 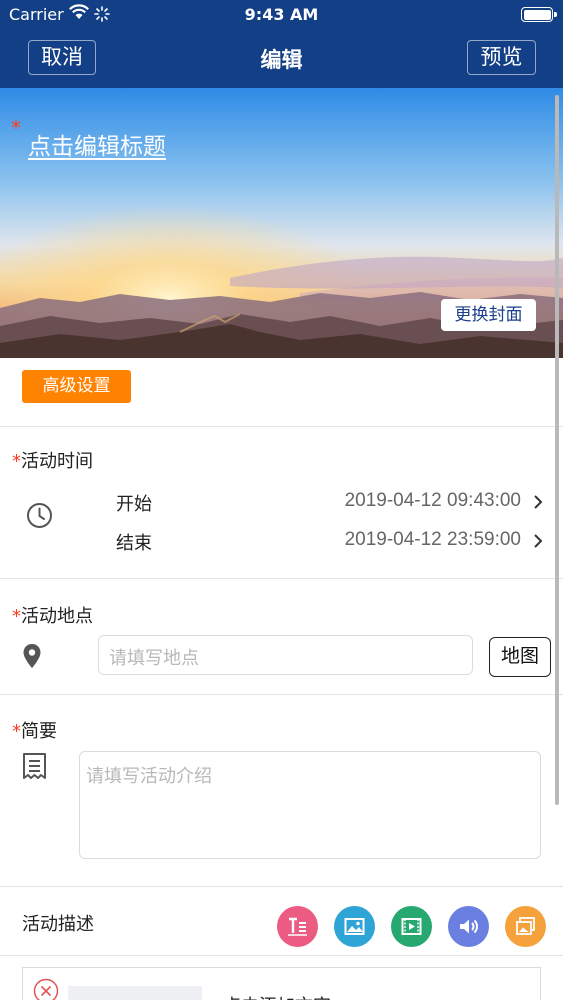 I want to click on advanced-settings-button: 高级设置, so click(x=76, y=386).